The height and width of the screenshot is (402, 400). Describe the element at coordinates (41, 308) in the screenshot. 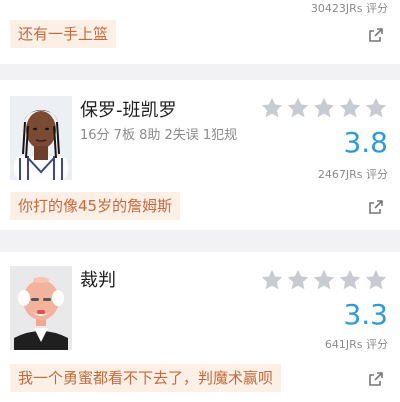

I see `referee-avatar` at that location.